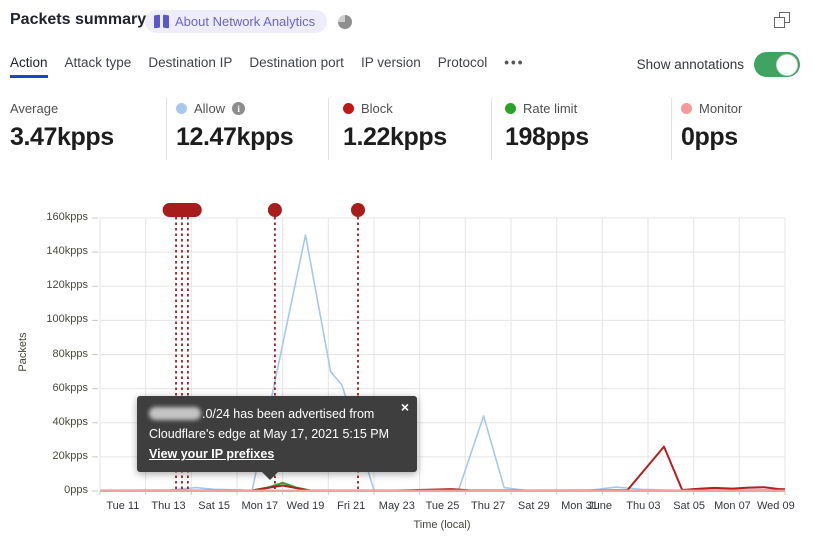 The height and width of the screenshot is (545, 816). Describe the element at coordinates (463, 66) in the screenshot. I see `tab-protocol: Protocol` at that location.